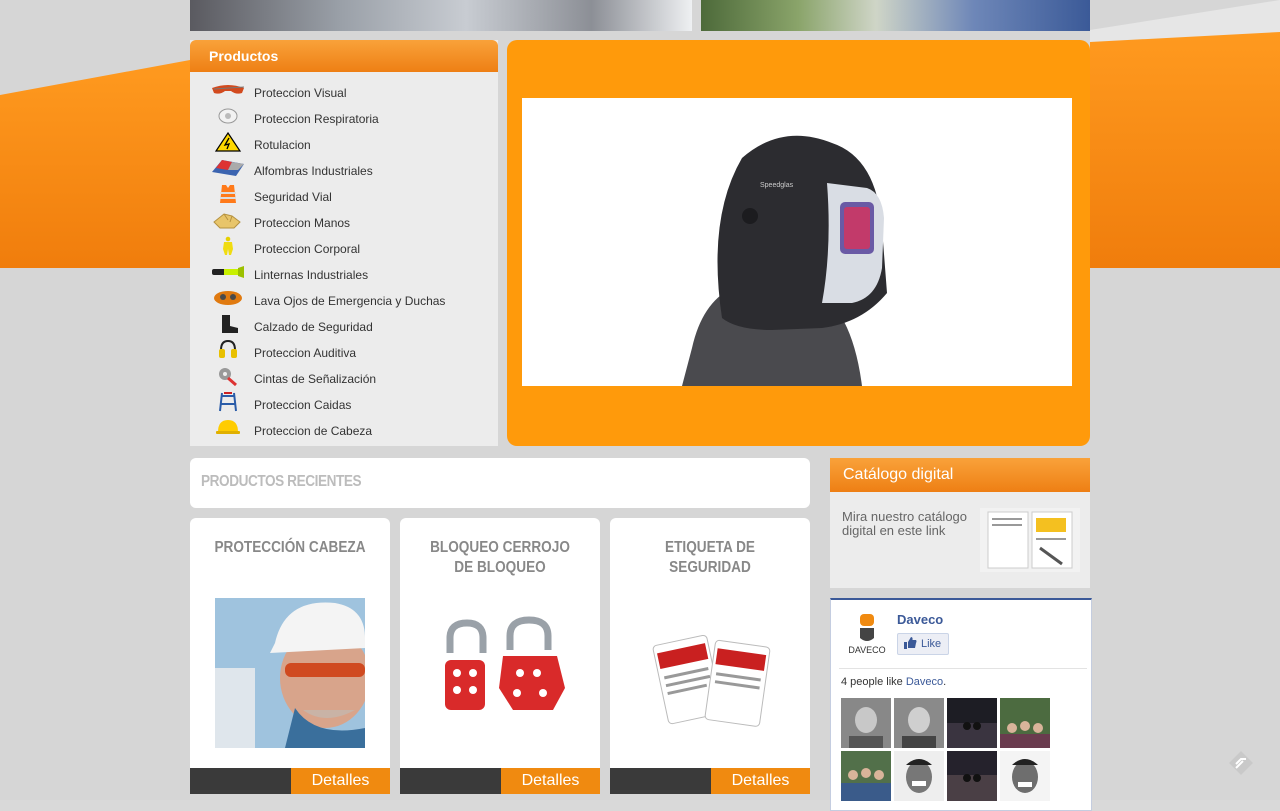  What do you see at coordinates (867, 634) in the screenshot?
I see `daveco-logo: DAVECO` at bounding box center [867, 634].